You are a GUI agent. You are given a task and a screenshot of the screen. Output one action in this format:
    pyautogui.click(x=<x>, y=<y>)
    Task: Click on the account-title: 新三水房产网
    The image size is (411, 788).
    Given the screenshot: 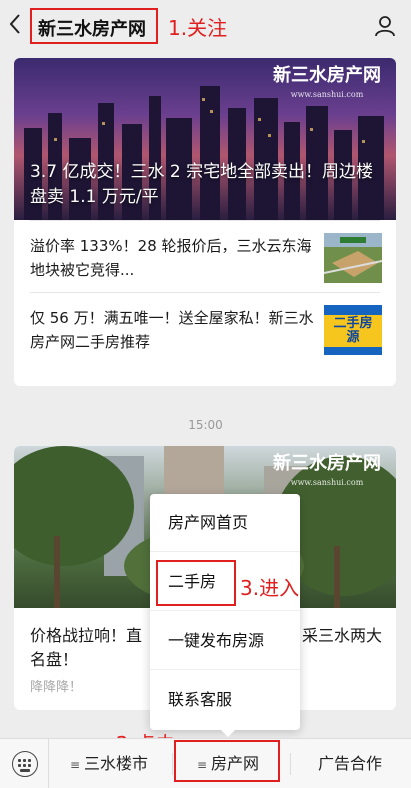 What is the action you would take?
    pyautogui.click(x=92, y=28)
    